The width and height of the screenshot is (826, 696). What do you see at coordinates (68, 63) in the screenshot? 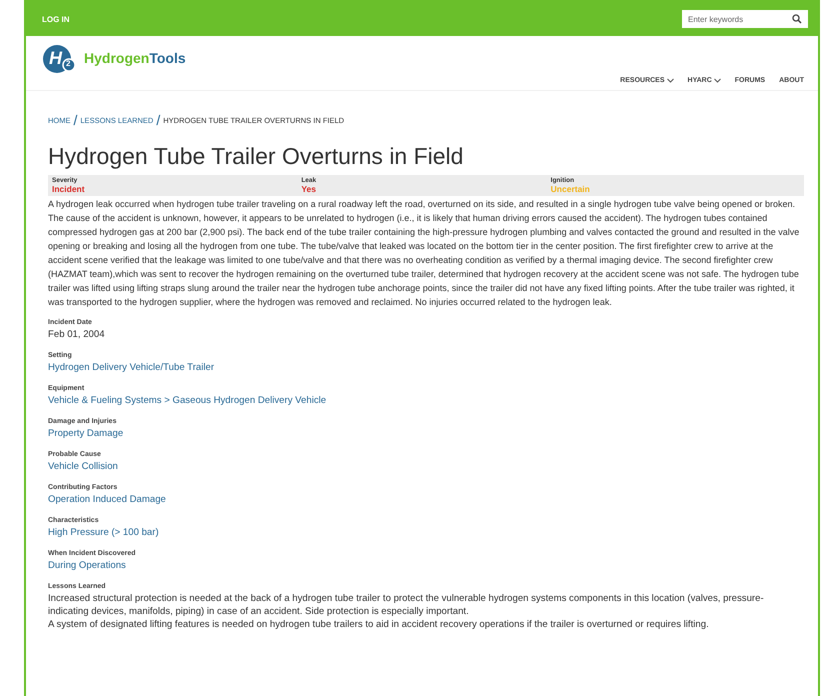
I see `logo-subscript: 2` at bounding box center [68, 63].